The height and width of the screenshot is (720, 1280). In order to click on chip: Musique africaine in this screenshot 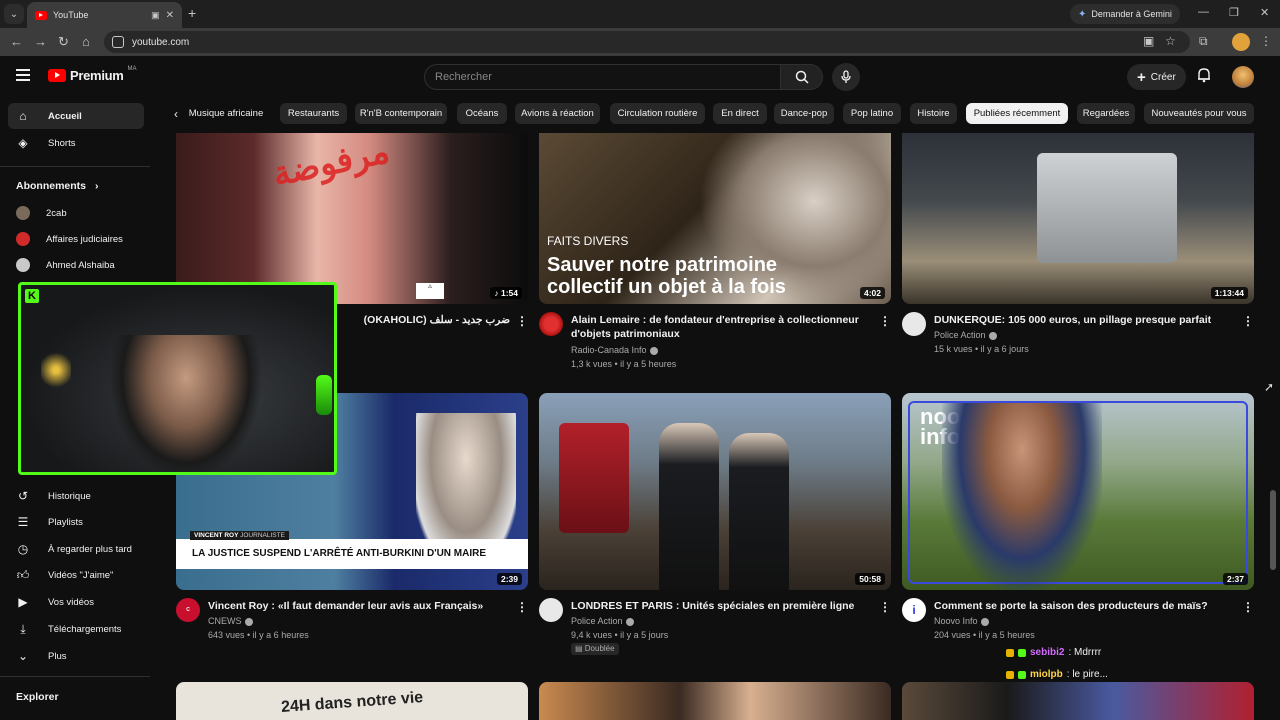, I will do `click(226, 113)`.